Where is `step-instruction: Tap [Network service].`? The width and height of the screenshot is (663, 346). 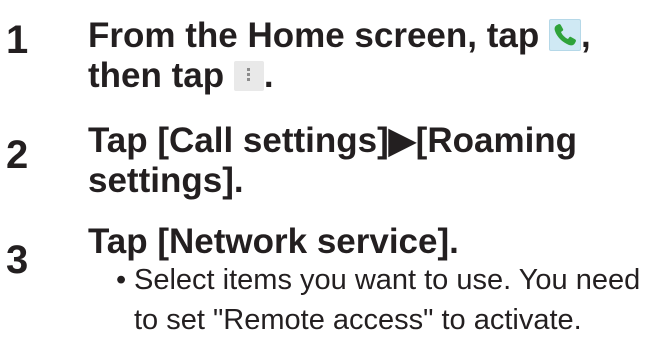
step-instruction: Tap [Network service]. is located at coordinates (373, 242).